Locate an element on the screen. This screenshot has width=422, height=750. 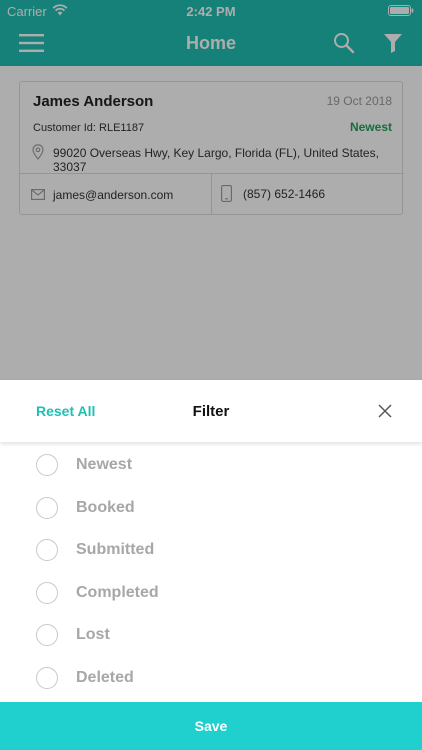
filter-option-label: Completed is located at coordinates (117, 592).